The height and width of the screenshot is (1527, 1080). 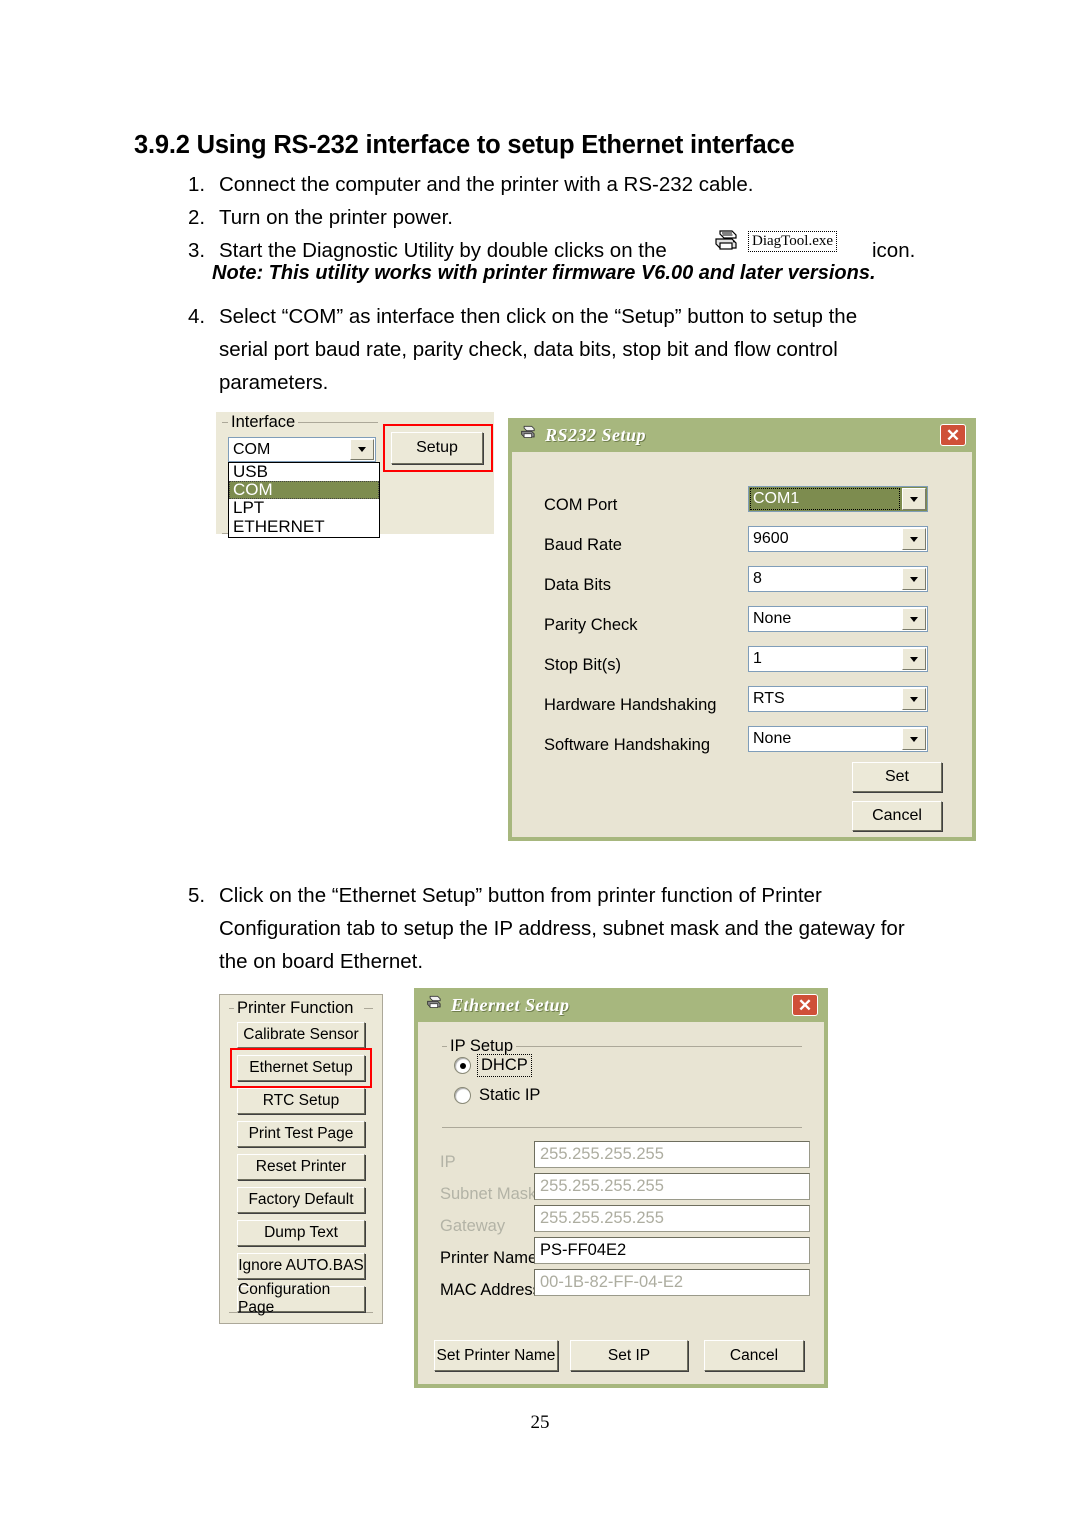 I want to click on step-2-number: 2., so click(x=197, y=217).